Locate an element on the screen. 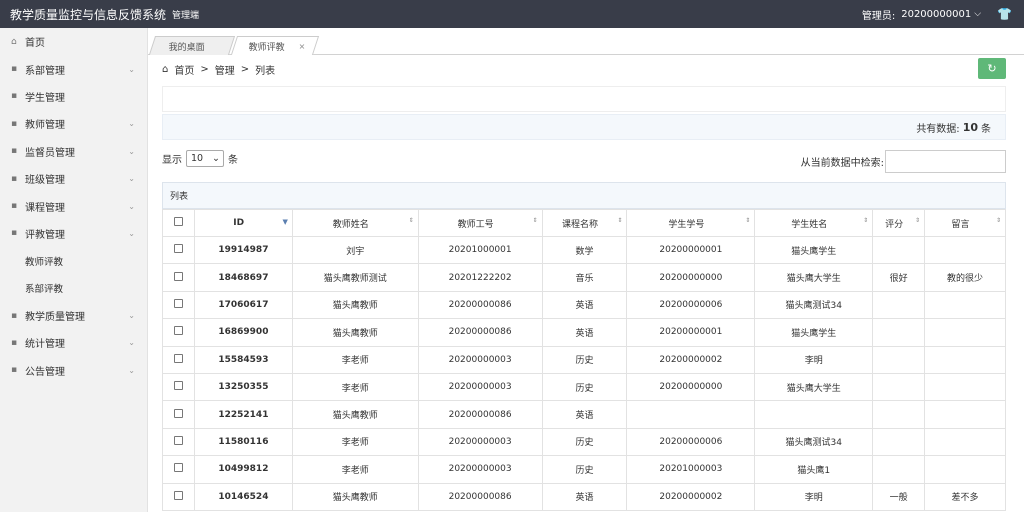 This screenshot has width=1024, height=512. sidebar-item: 系部评教 is located at coordinates (73, 288).